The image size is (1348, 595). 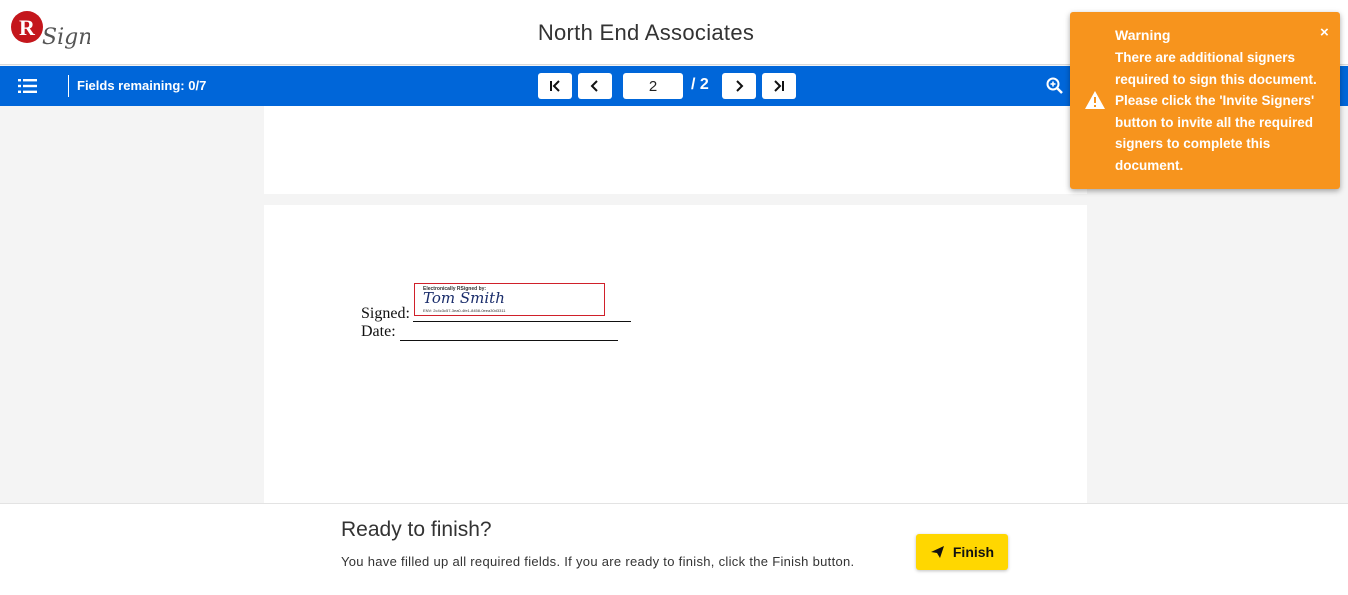 What do you see at coordinates (131, 85) in the screenshot?
I see `fields-remaining-label: Fields remaining:` at bounding box center [131, 85].